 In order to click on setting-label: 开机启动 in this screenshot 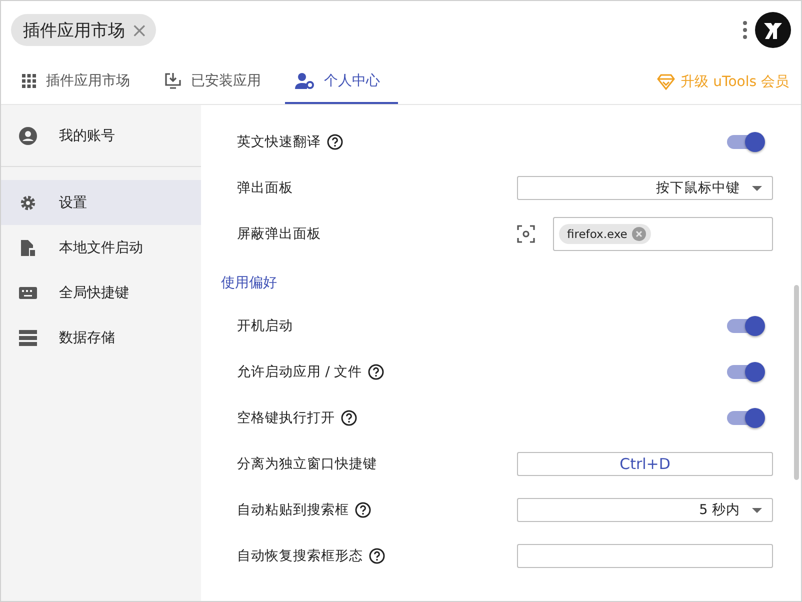, I will do `click(265, 326)`.